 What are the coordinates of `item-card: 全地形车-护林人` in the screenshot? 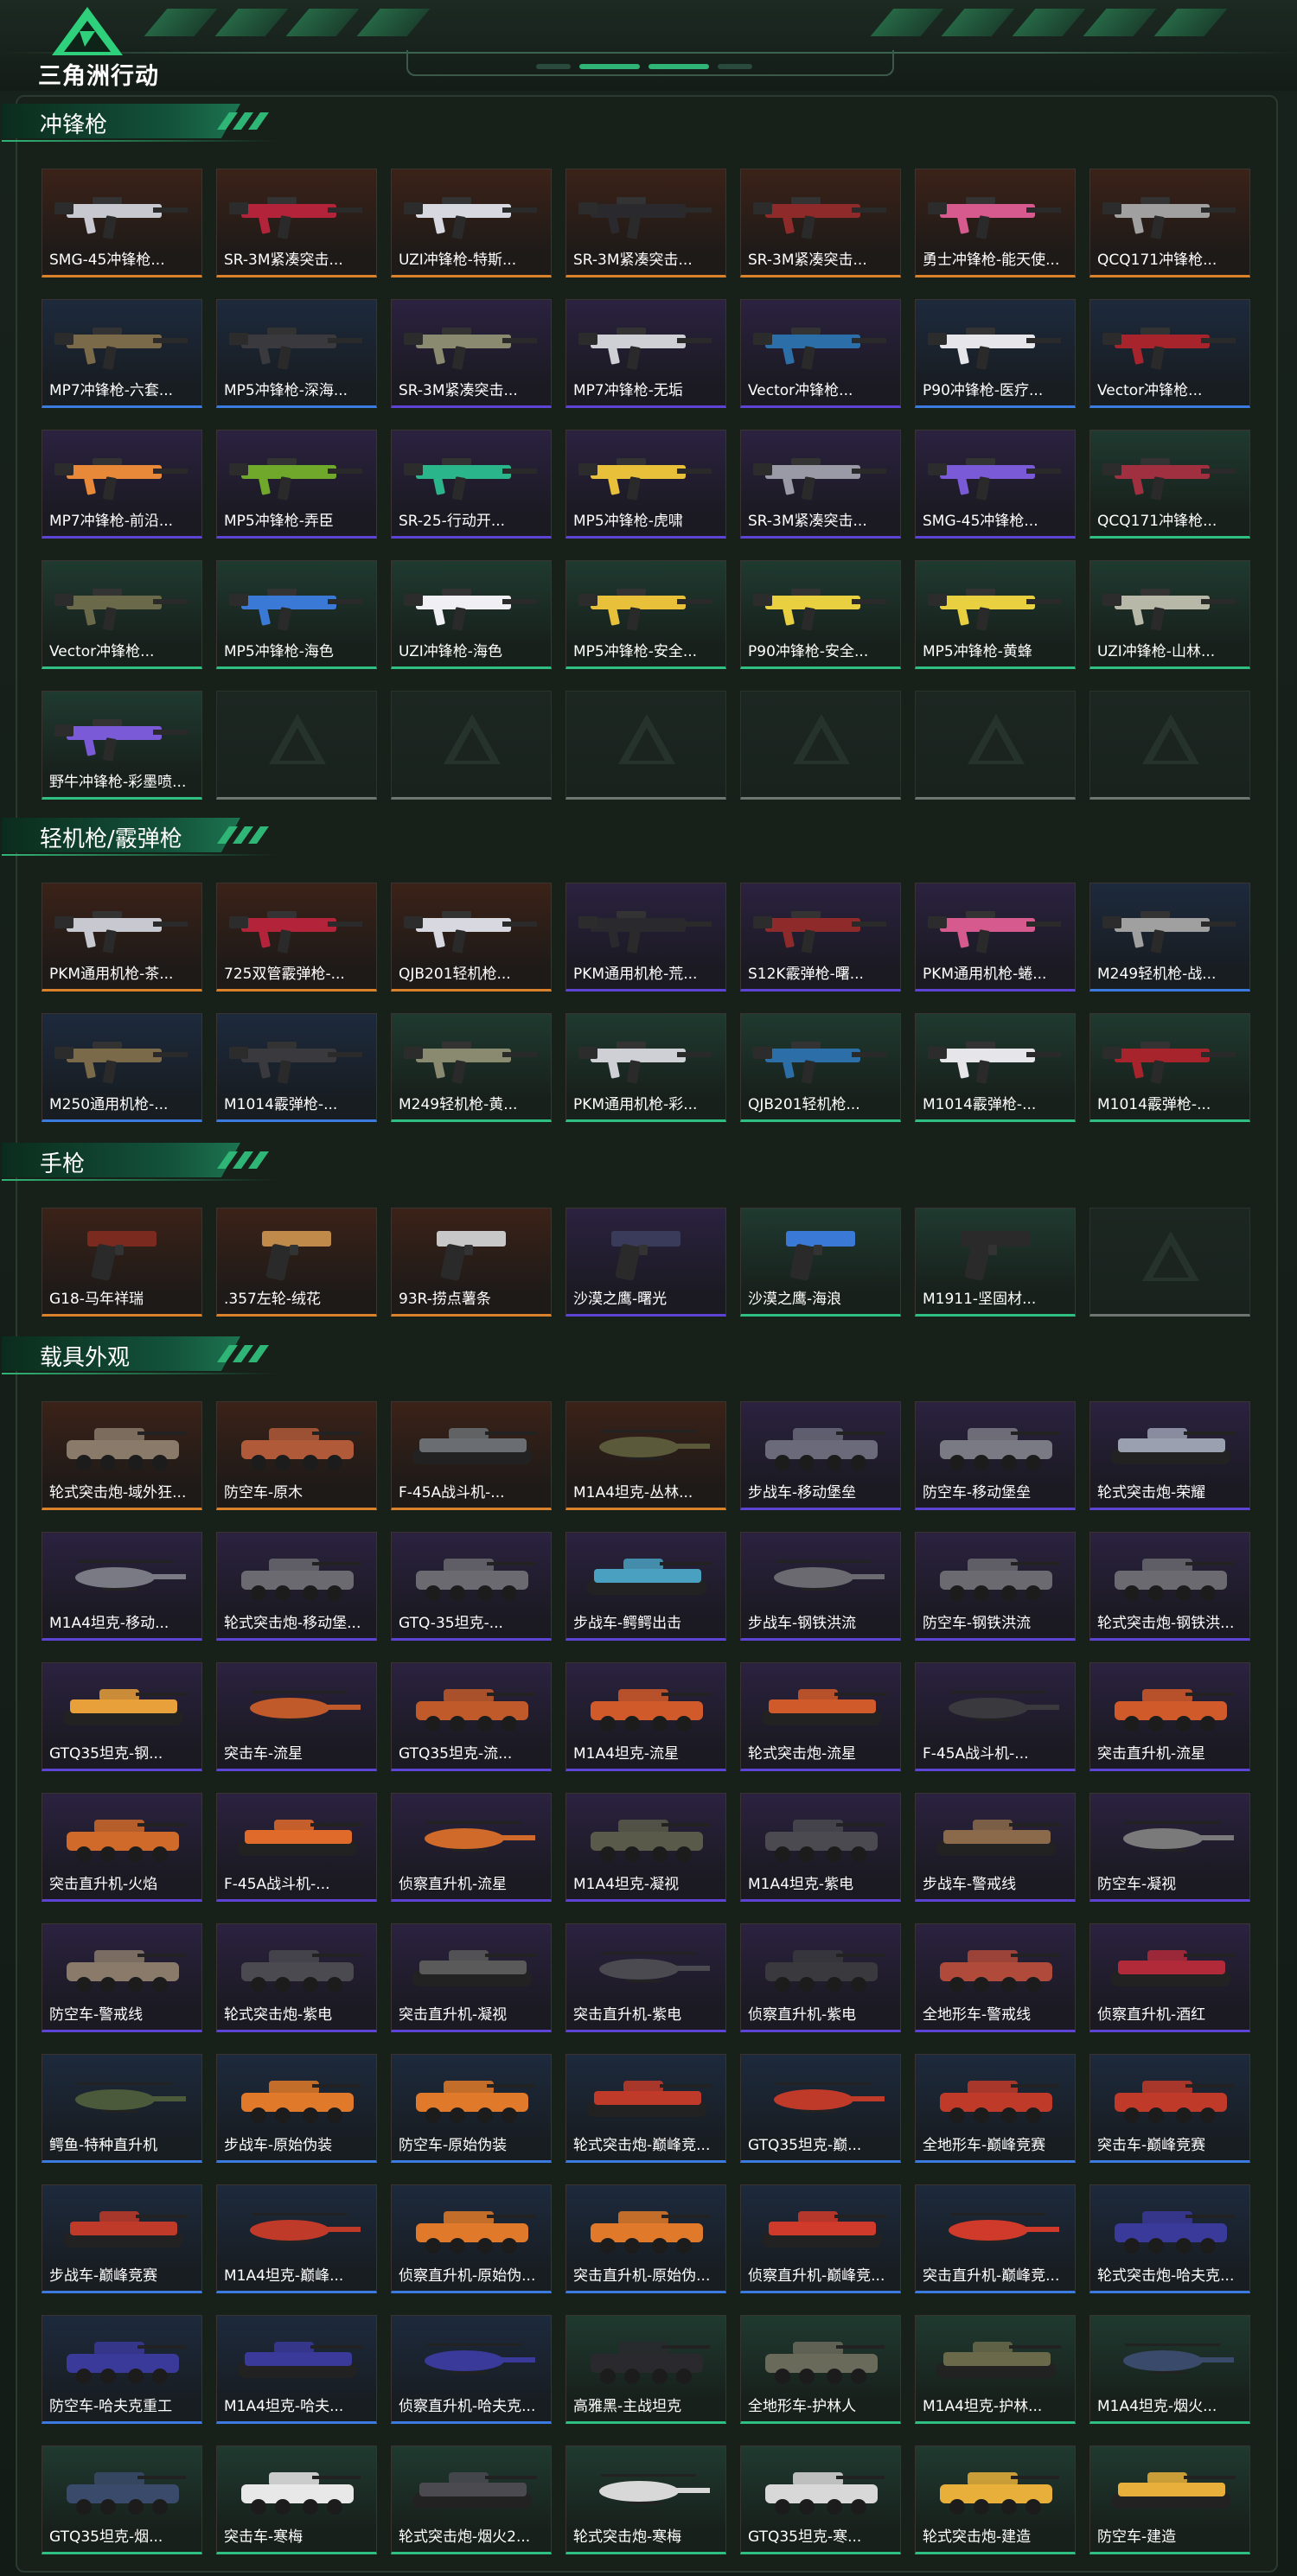 It's located at (821, 2369).